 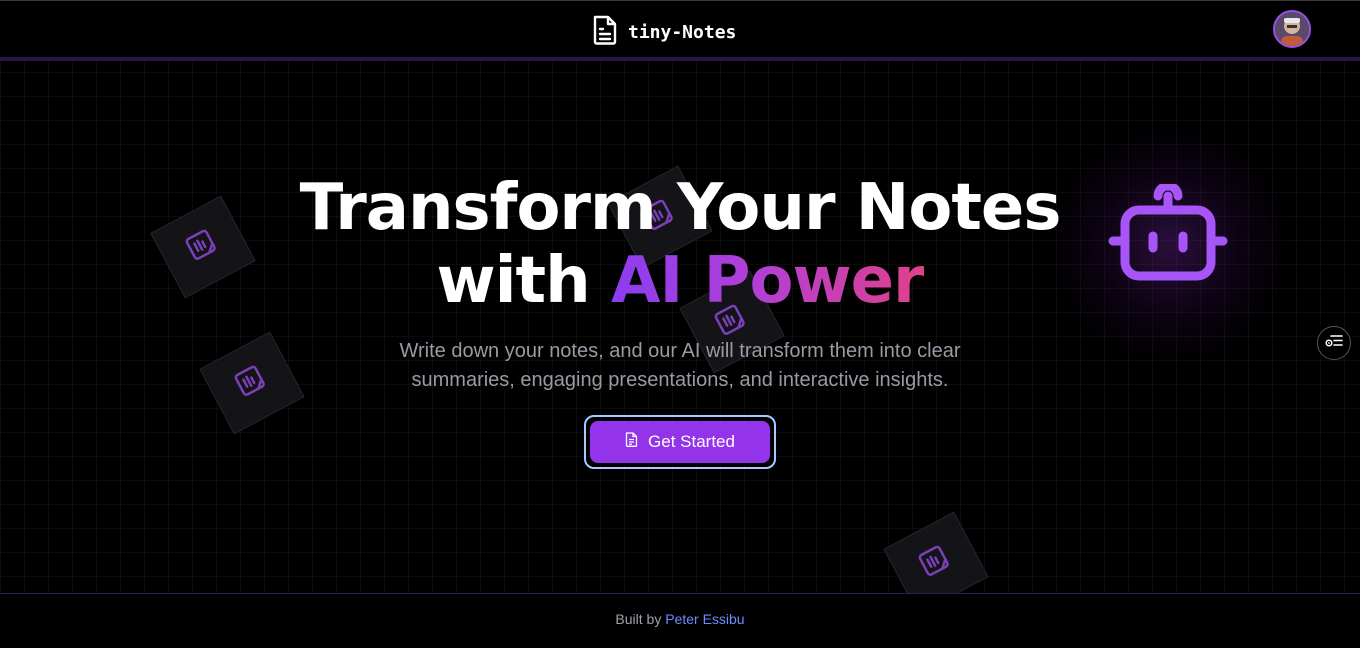 I want to click on top-navbar: tiny-Notes, so click(x=680, y=28).